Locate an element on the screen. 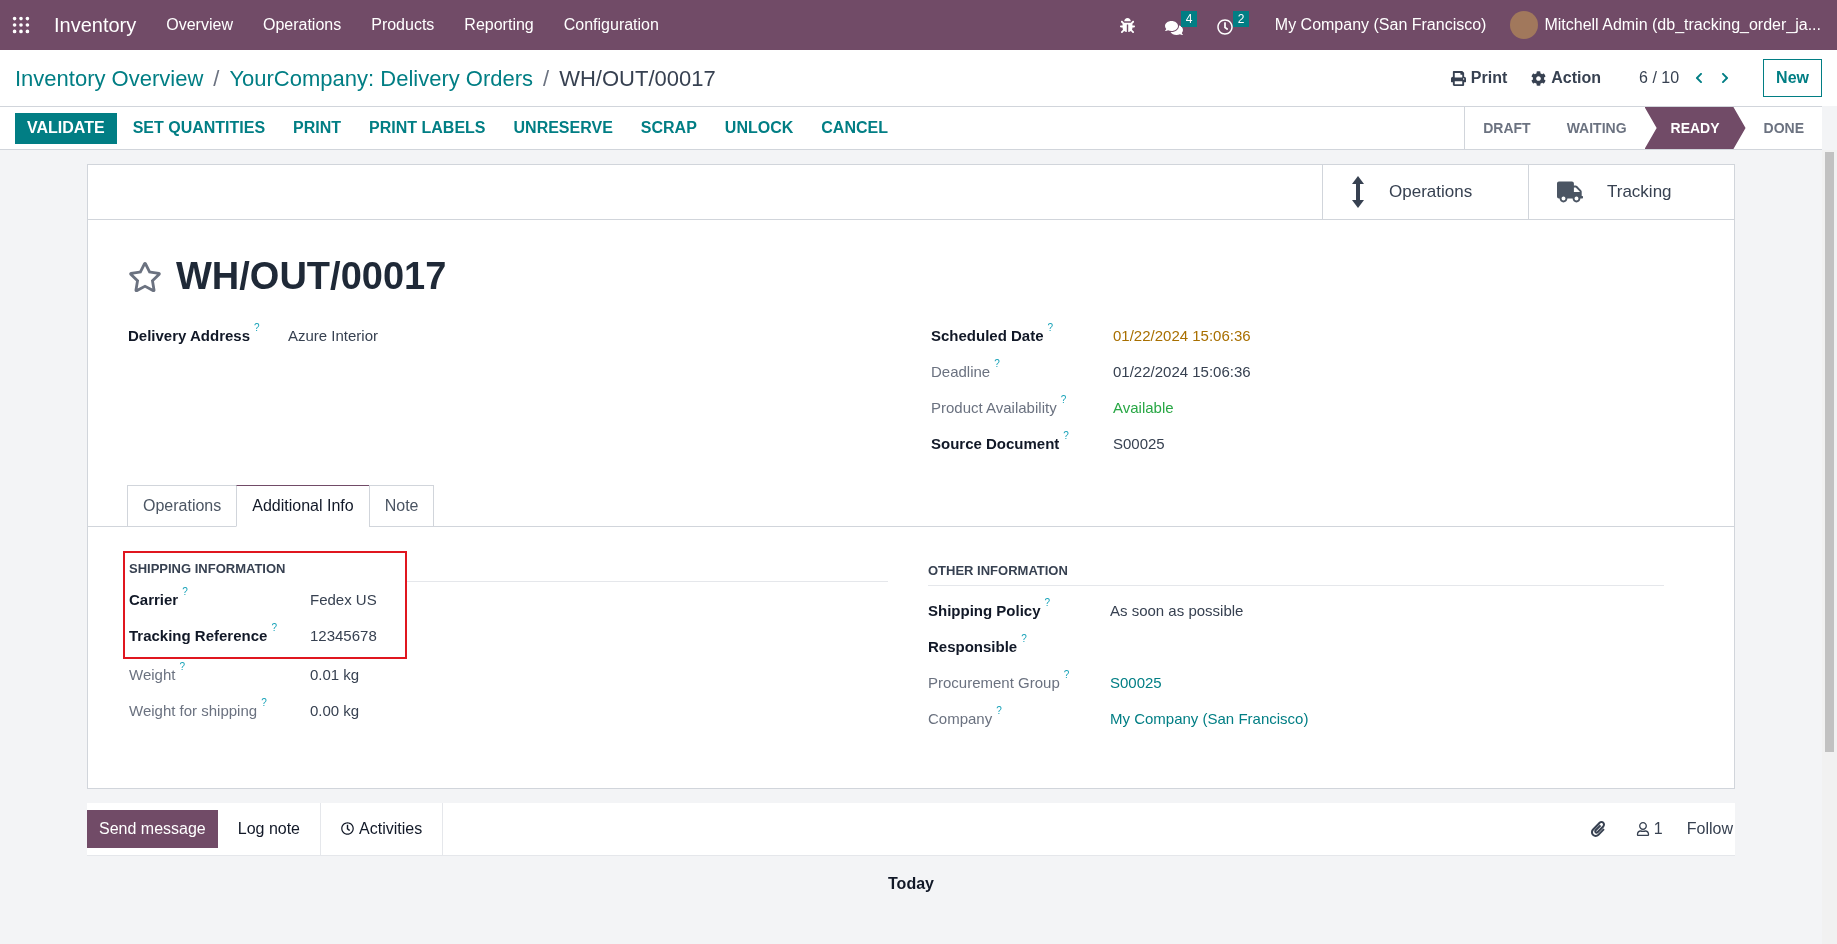 Image resolution: width=1837 pixels, height=944 pixels. workflow-button: PRINT is located at coordinates (317, 128).